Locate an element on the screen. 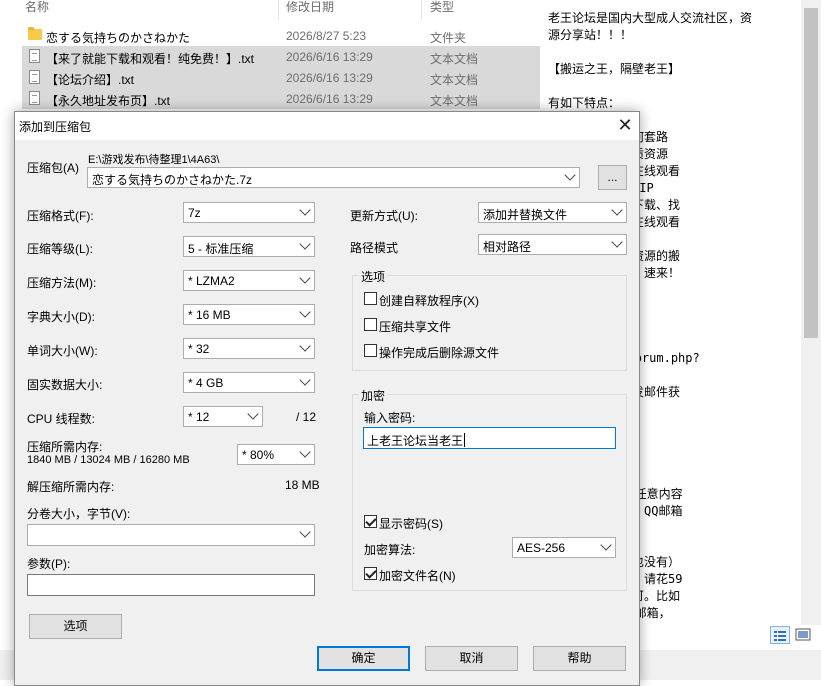 The width and height of the screenshot is (821, 686). text-line: 源分享站！！！ is located at coordinates (590, 35).